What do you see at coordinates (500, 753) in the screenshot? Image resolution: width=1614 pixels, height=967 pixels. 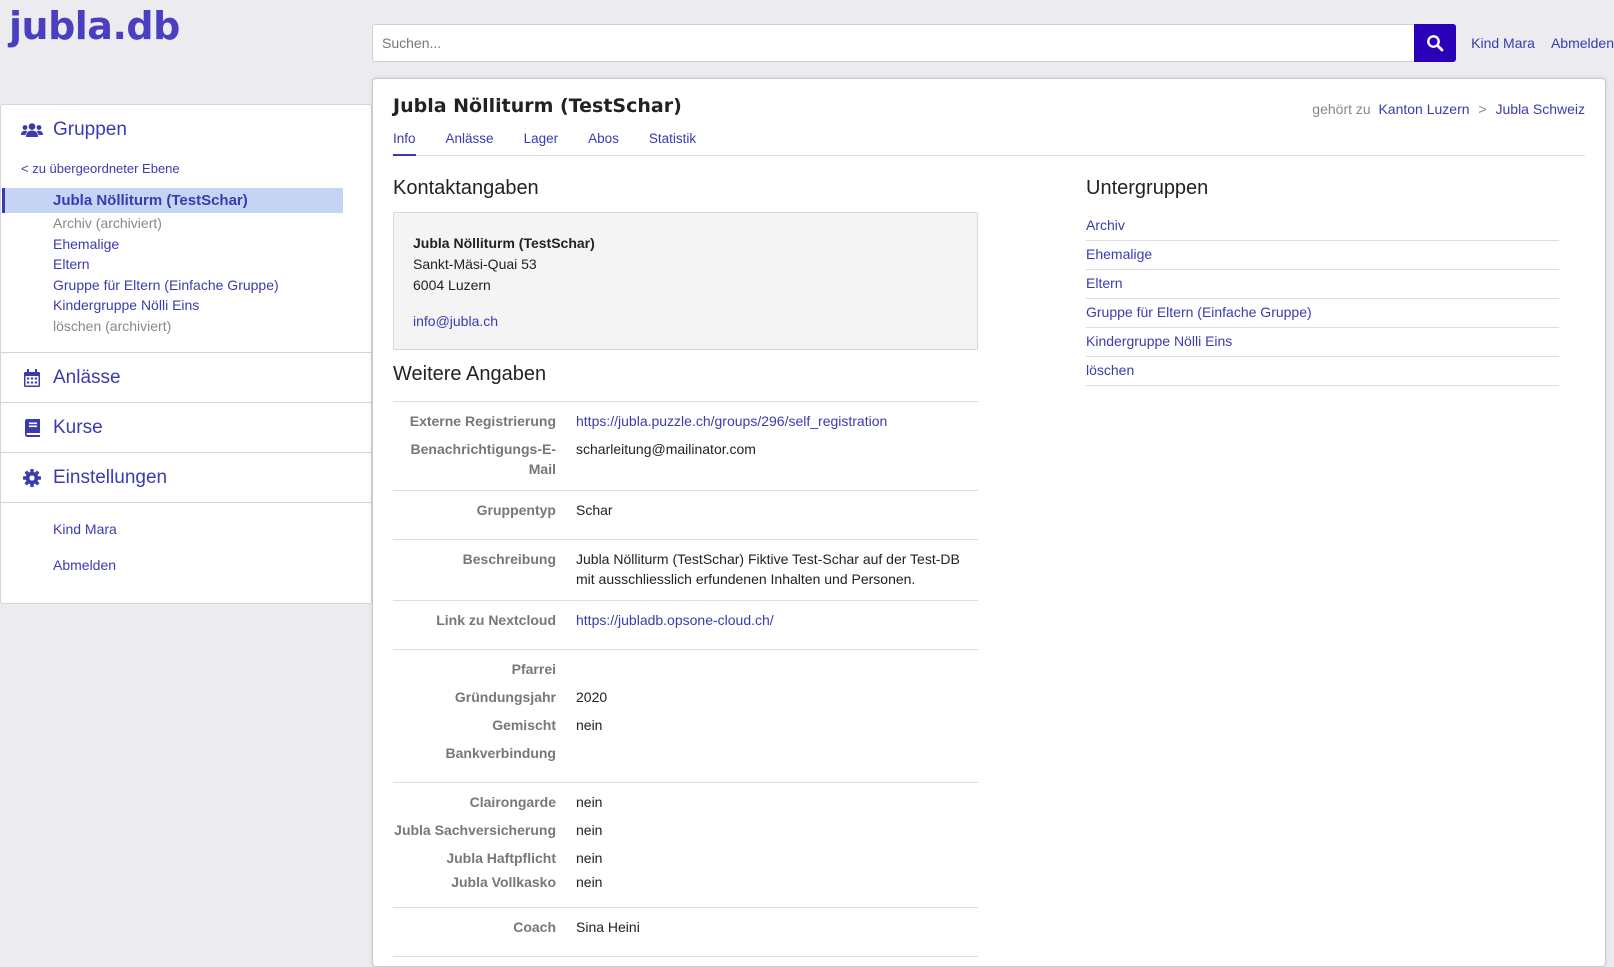 I see `detail-label: Bankverbindung` at bounding box center [500, 753].